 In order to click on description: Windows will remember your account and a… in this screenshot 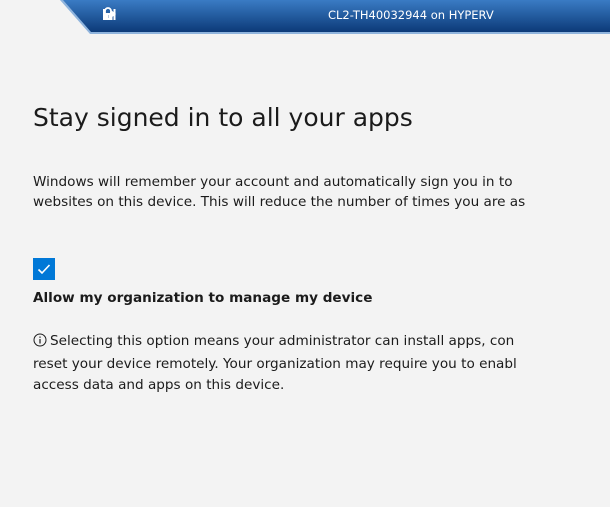, I will do `click(321, 192)`.